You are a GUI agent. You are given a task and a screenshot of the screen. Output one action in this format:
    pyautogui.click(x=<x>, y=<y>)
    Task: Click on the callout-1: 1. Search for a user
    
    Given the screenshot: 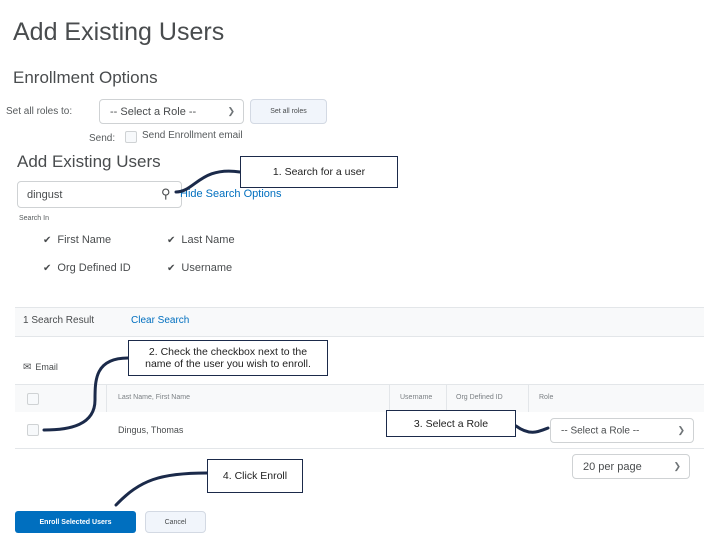 What is the action you would take?
    pyautogui.click(x=319, y=172)
    